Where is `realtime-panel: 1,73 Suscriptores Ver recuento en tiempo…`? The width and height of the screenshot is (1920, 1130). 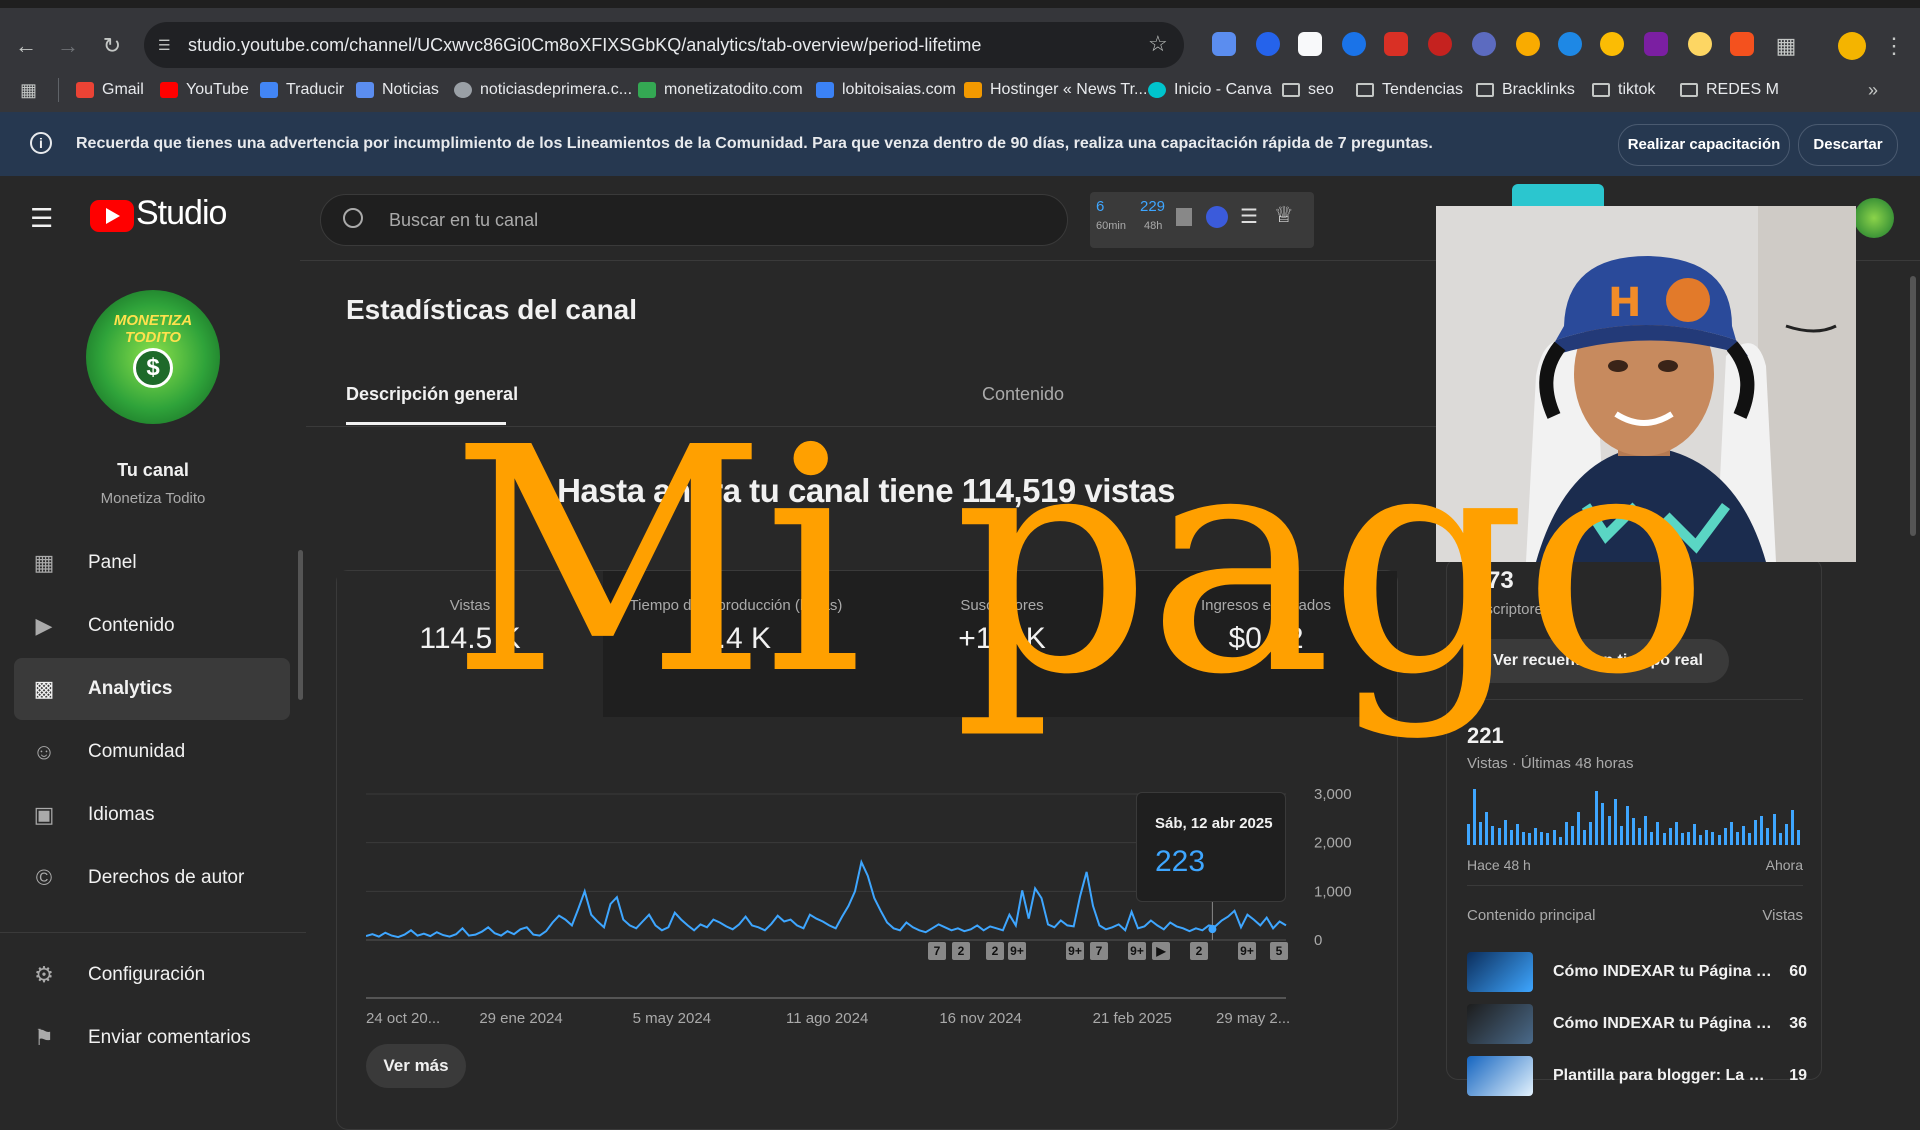 realtime-panel: 1,73 Suscriptores Ver recuento en tiempo… is located at coordinates (1634, 827).